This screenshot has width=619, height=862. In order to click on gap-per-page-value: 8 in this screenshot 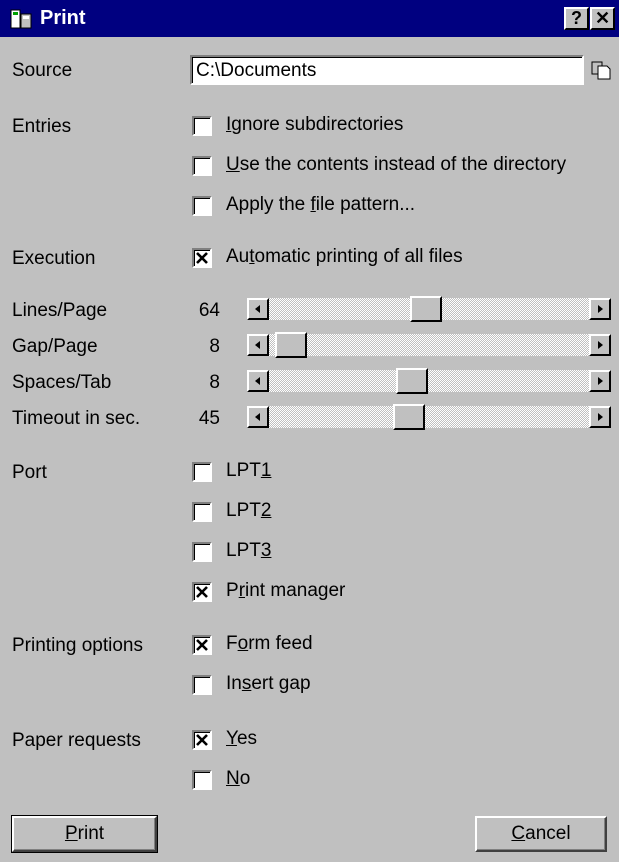, I will do `click(214, 346)`.